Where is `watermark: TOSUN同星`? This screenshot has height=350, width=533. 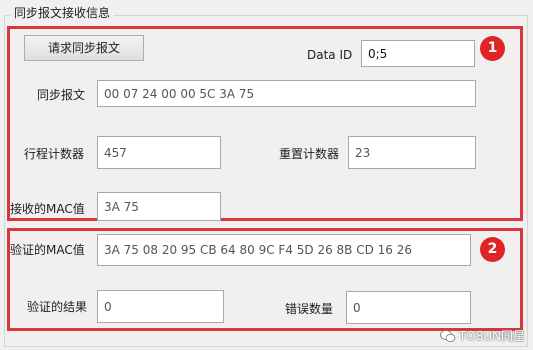
watermark: TOSUN同星 is located at coordinates (482, 335).